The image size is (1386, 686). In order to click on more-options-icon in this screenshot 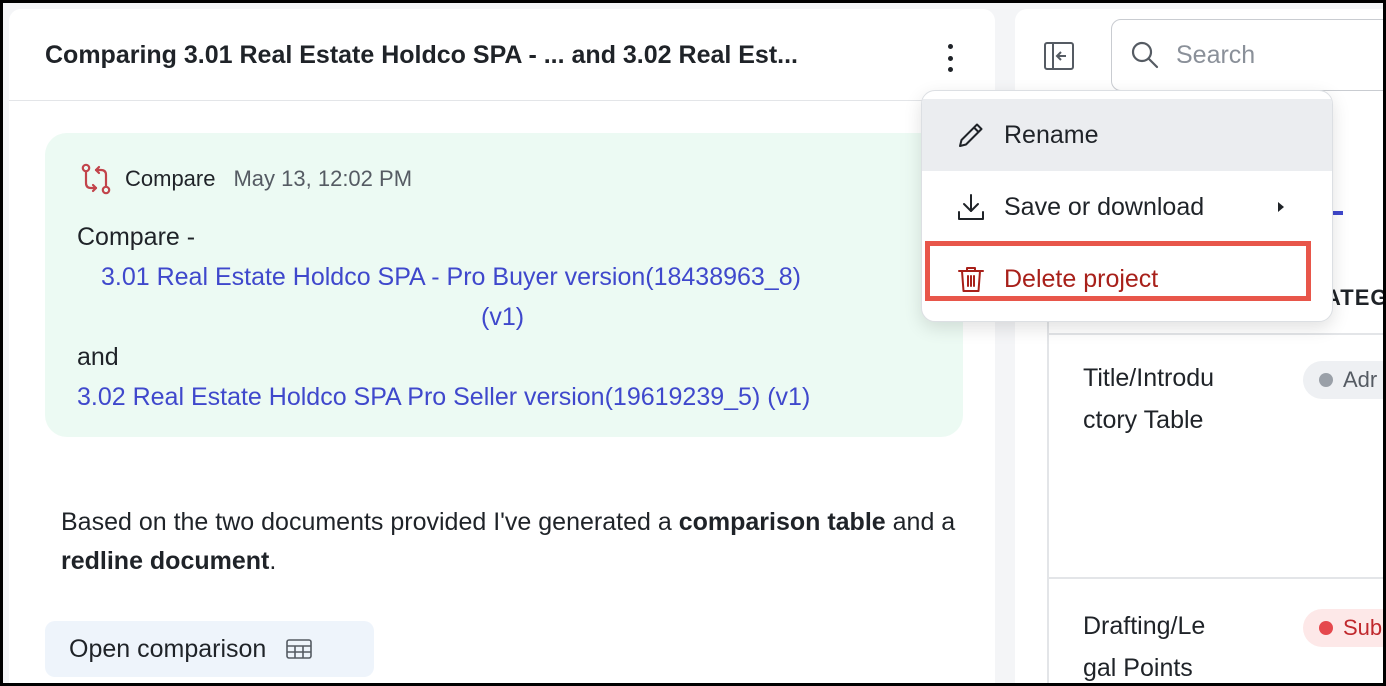, I will do `click(950, 58)`.